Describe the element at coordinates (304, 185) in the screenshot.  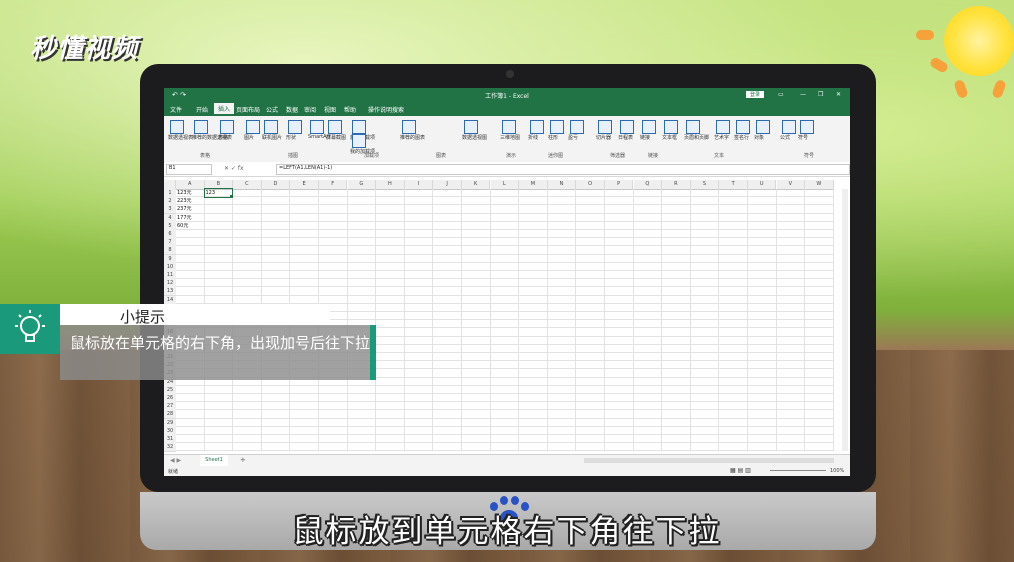
I see `column-header: E` at that location.